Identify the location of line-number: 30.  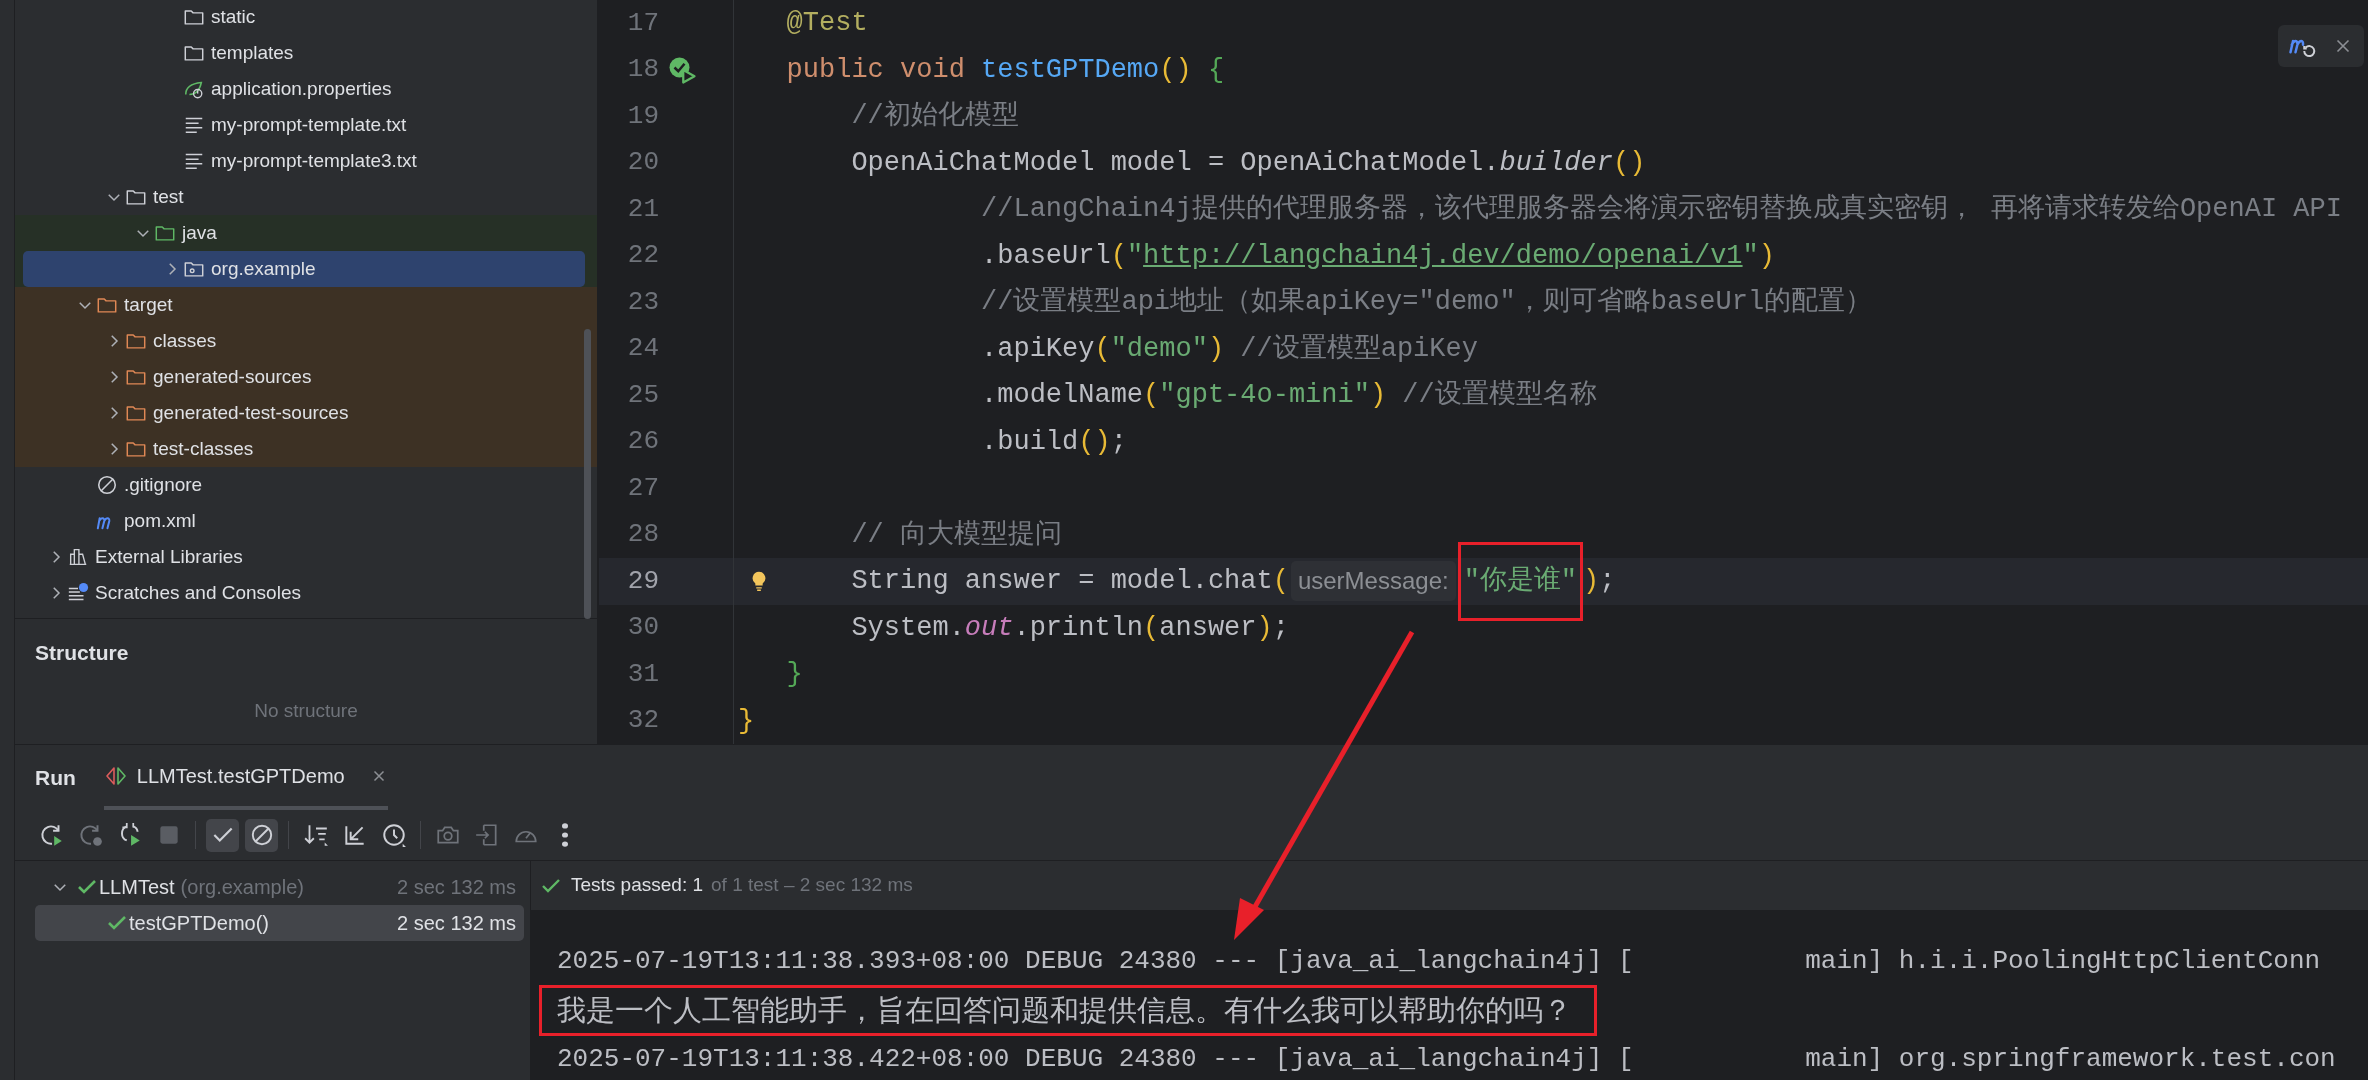
(642, 628).